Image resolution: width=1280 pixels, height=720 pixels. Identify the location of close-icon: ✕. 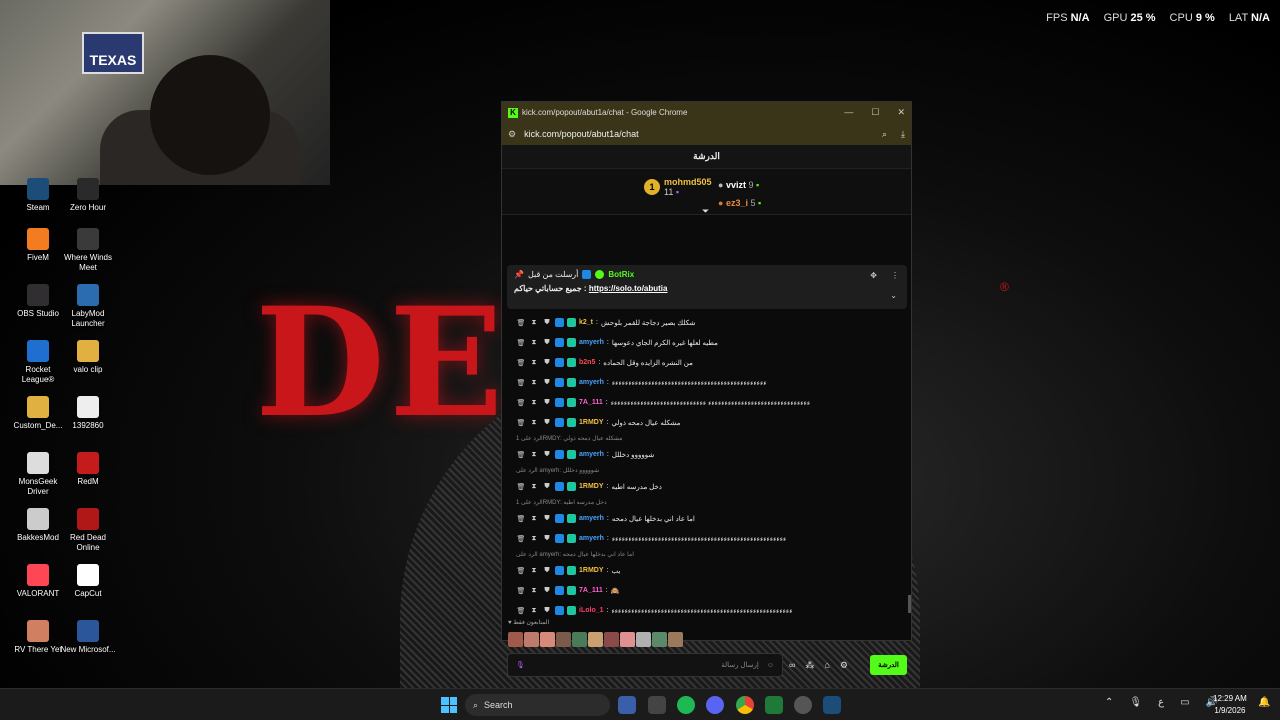
(901, 112).